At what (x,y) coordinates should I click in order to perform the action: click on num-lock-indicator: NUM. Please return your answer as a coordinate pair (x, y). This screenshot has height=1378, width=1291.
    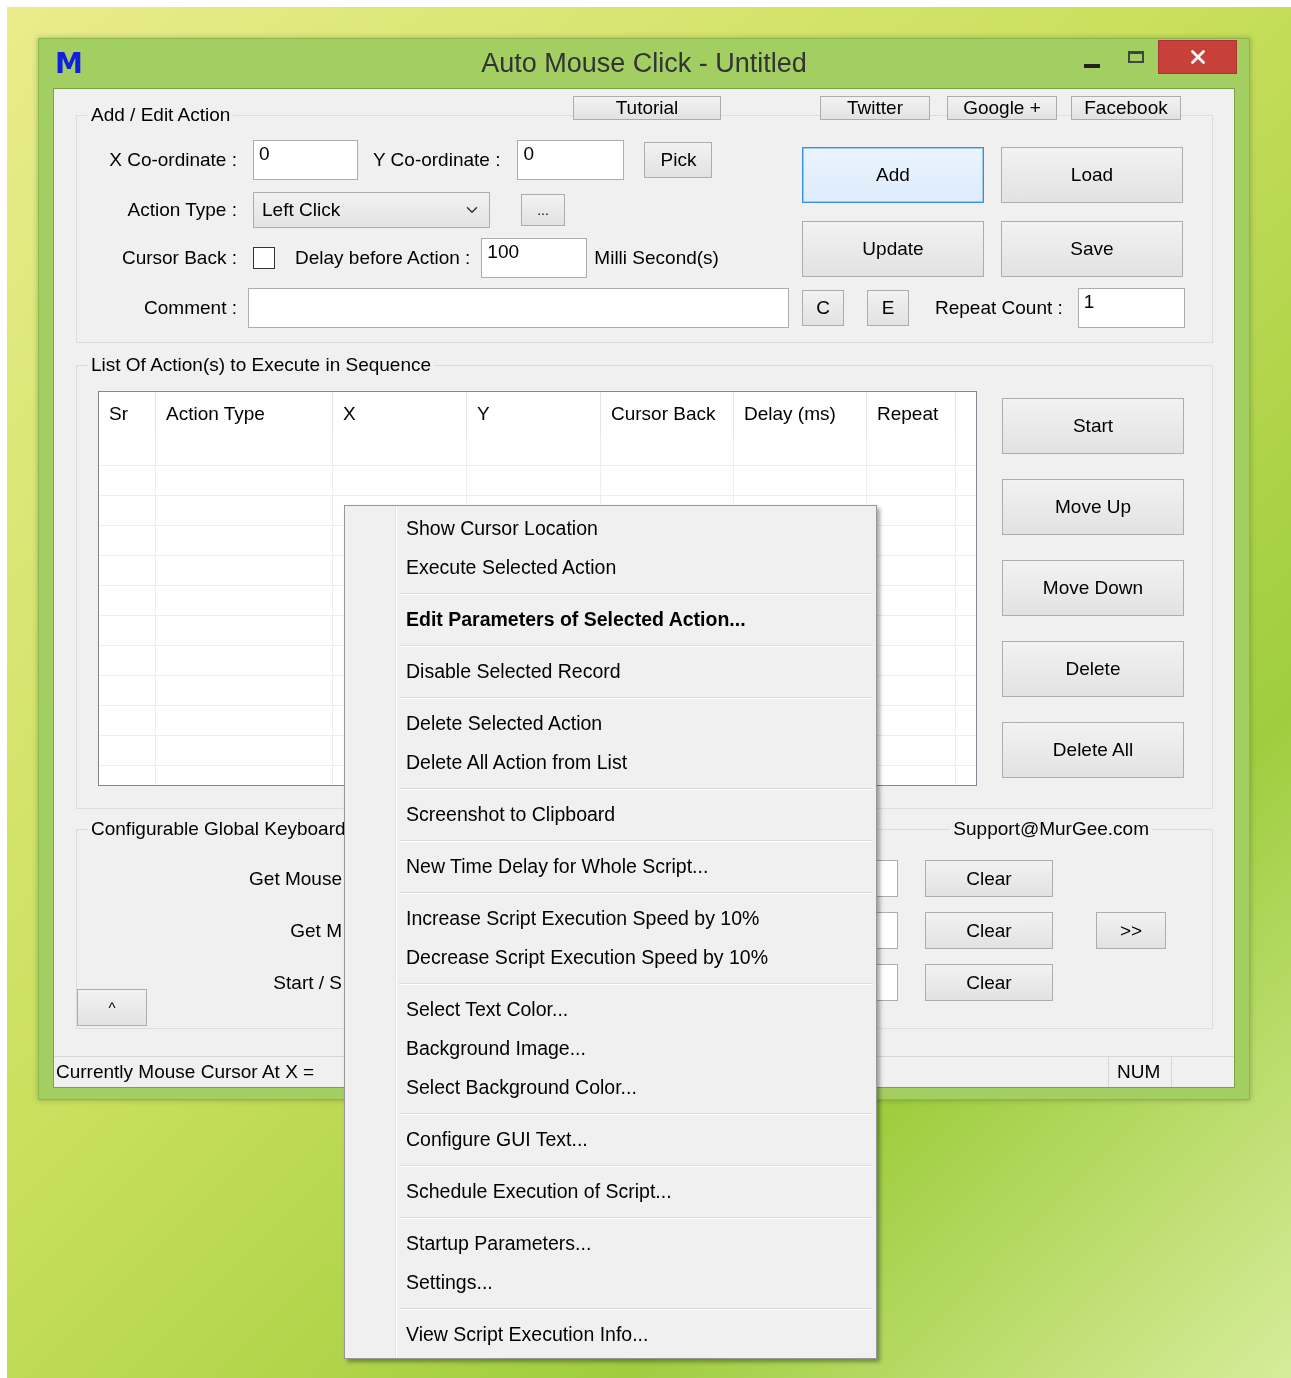
    Looking at the image, I should click on (1140, 1072).